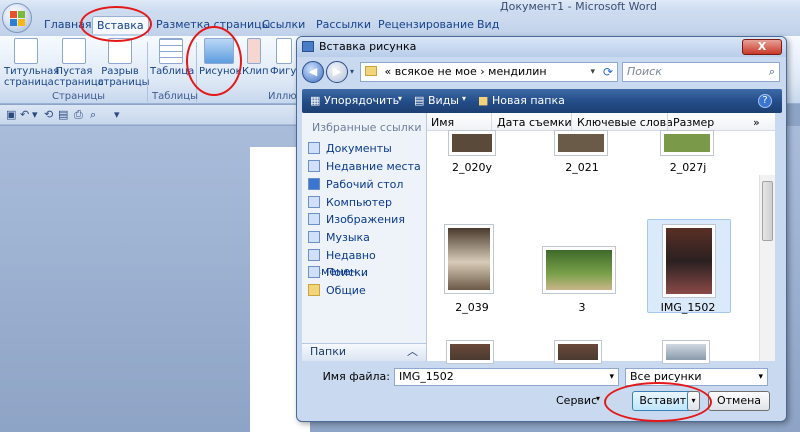 The image size is (800, 432). Describe the element at coordinates (313, 72) in the screenshot. I see `back-arrow-icon: ◀` at that location.